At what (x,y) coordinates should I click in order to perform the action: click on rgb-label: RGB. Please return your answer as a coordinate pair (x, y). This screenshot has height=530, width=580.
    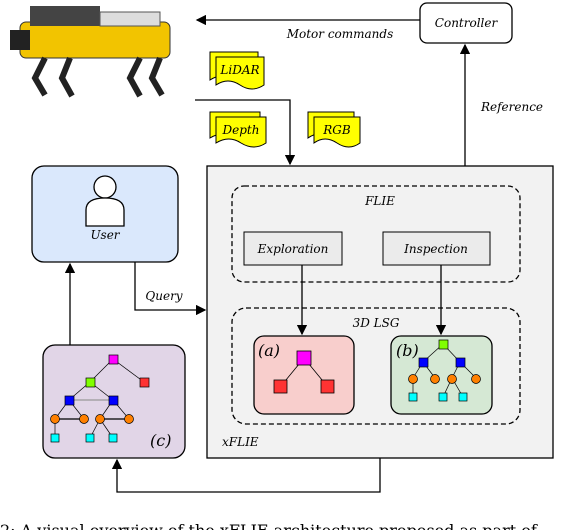
    Looking at the image, I should click on (336, 130).